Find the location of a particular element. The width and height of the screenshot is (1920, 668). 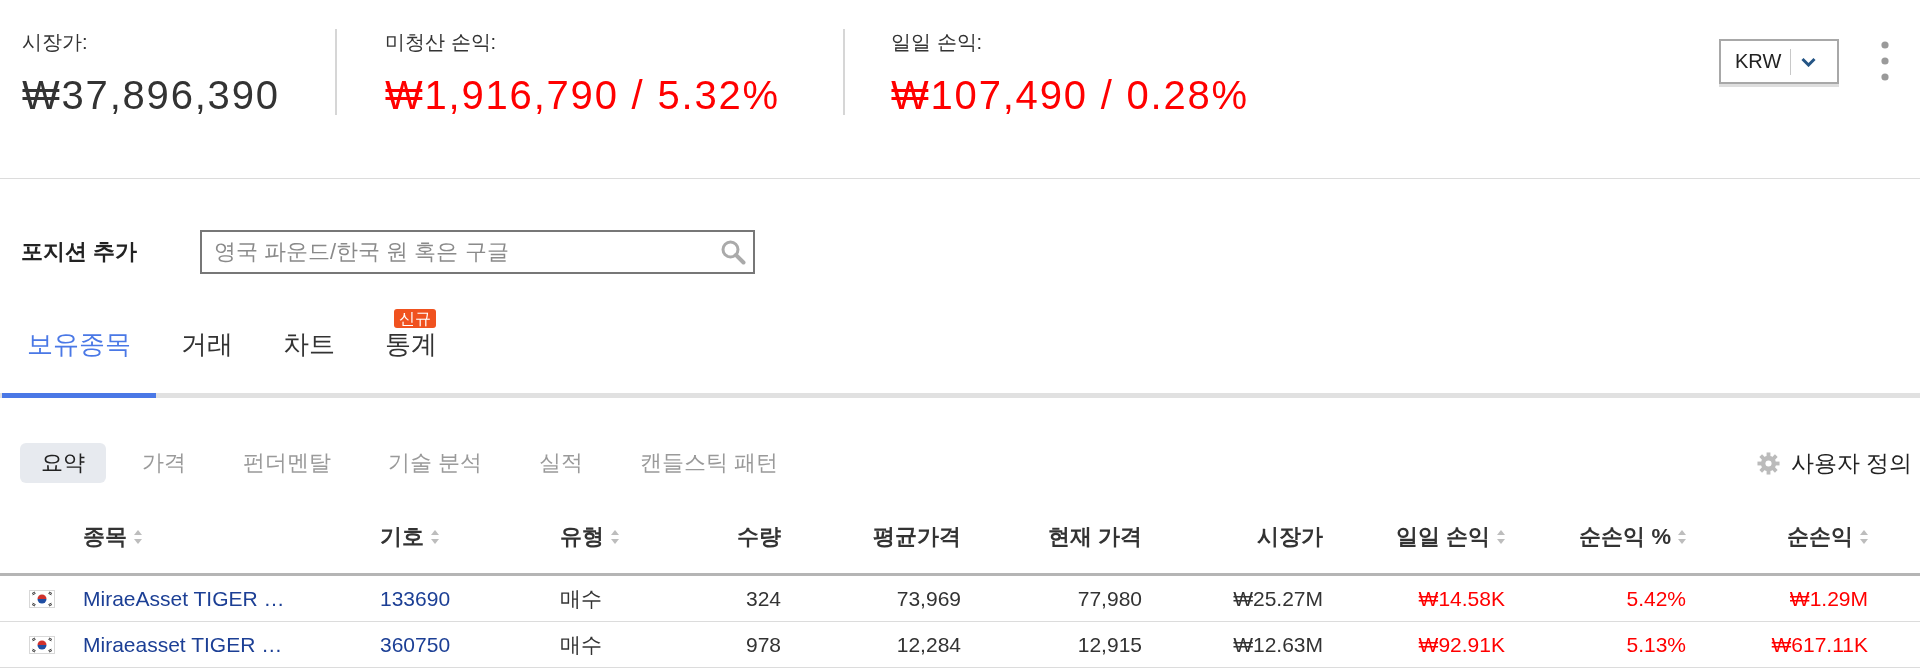

table-cell: ₩92.91K is located at coordinates (1461, 644).